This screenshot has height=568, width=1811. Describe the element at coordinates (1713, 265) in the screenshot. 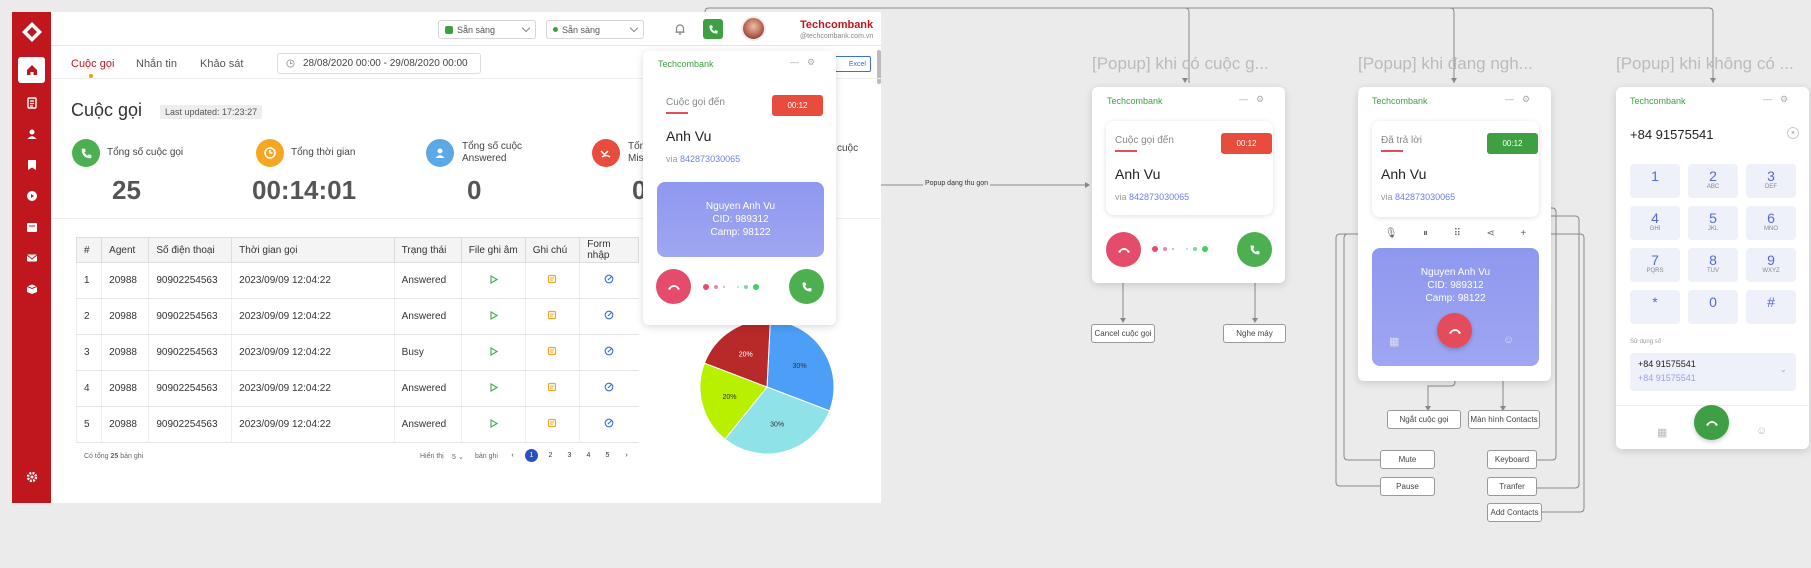

I see `key-7: 8 TUV` at that location.